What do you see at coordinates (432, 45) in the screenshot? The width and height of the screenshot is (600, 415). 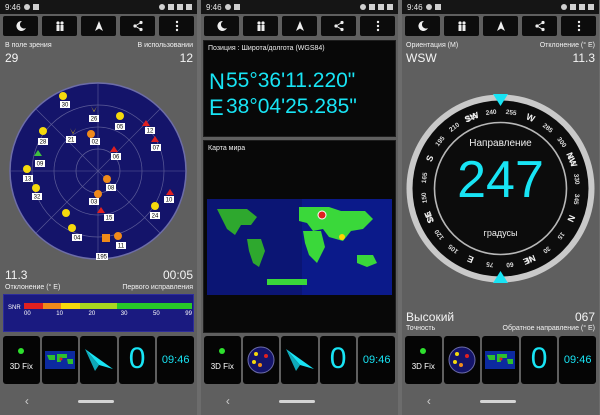 I see `orientation-label: Ориентация (M)` at bounding box center [432, 45].